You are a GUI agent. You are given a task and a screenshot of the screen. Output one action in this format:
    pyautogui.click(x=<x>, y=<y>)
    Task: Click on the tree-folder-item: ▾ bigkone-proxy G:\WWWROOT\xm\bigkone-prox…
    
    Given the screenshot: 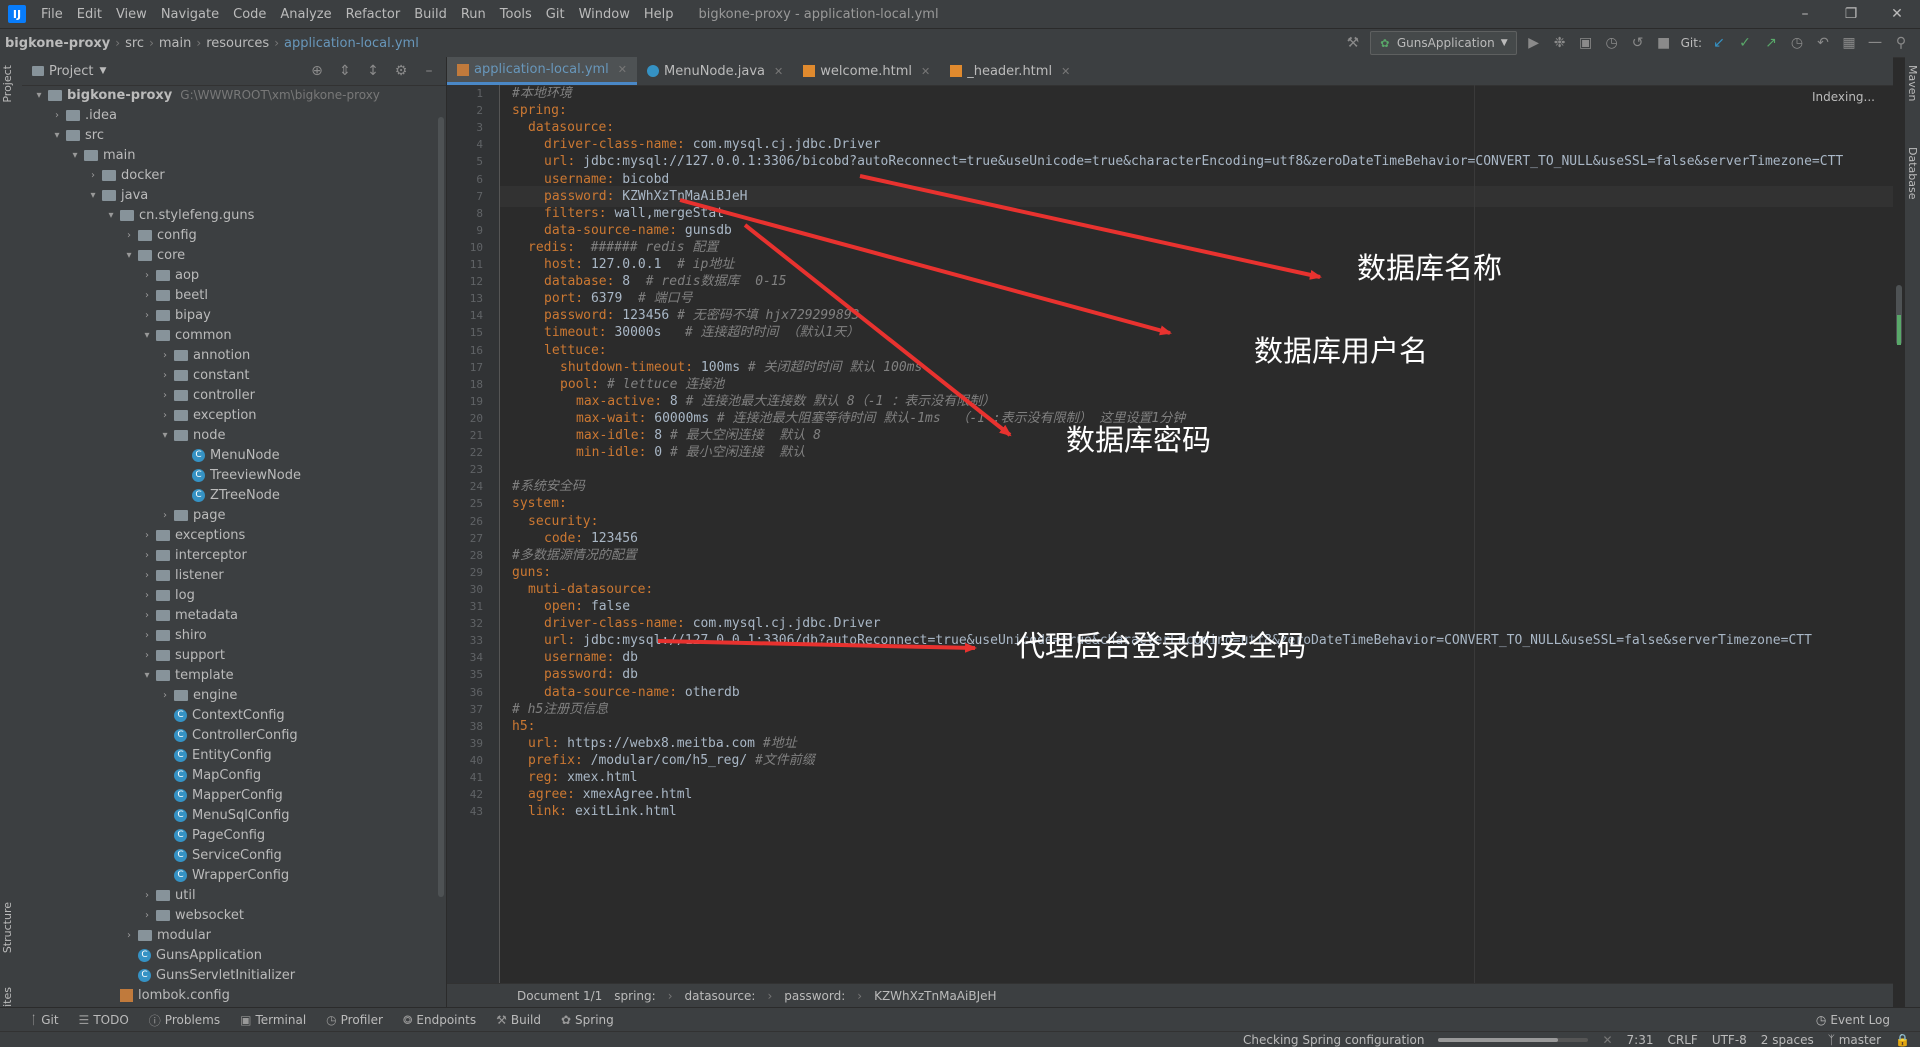 What is the action you would take?
    pyautogui.click(x=205, y=95)
    